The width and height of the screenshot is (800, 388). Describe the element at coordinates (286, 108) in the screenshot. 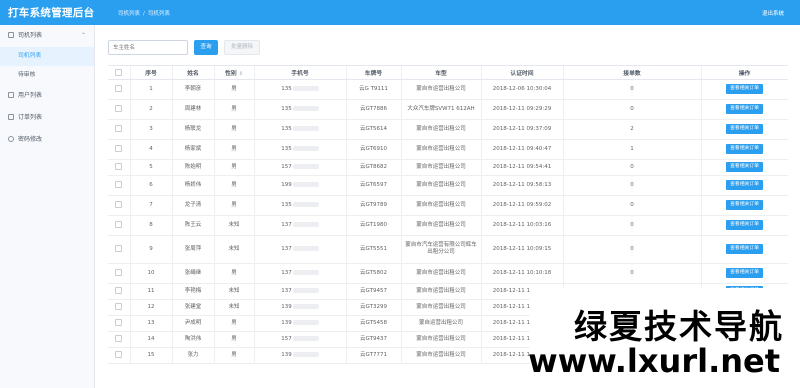

I see `cell-phone-text: 135` at that location.